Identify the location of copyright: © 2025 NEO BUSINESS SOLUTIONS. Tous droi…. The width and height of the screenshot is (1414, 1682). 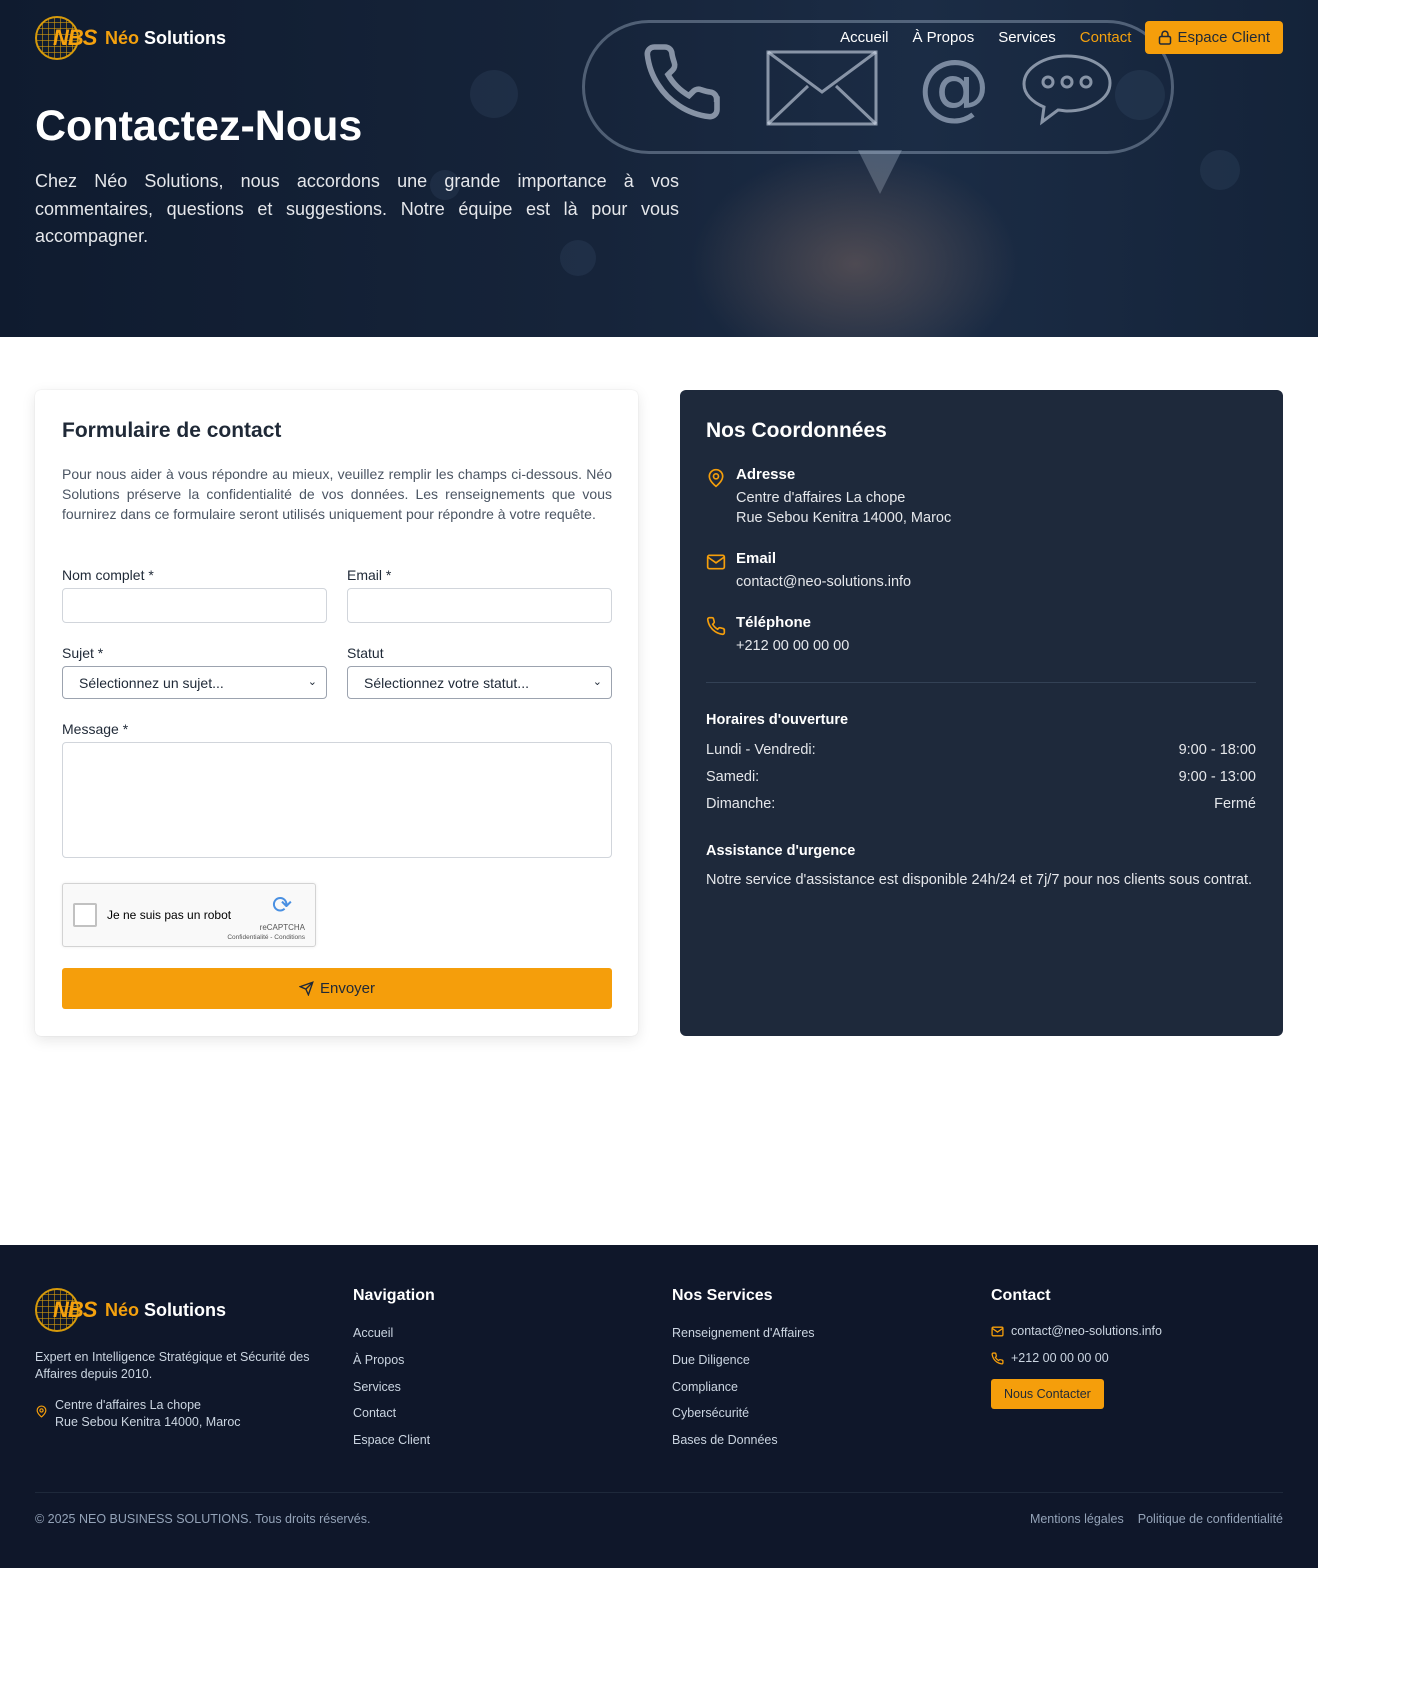
(203, 1519).